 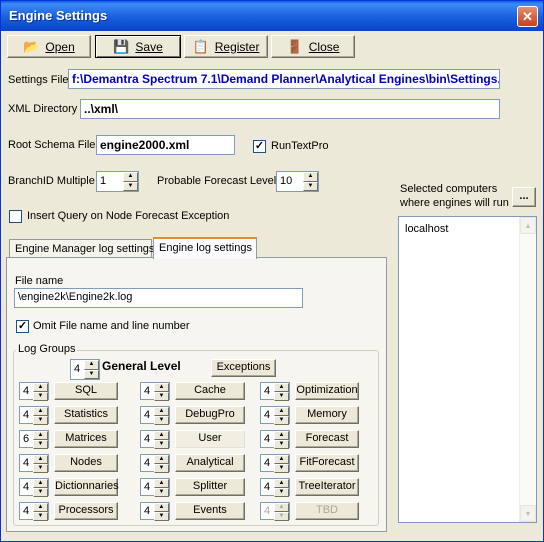 I want to click on sql-level-spinner: 4 ▲ ▼, so click(x=34, y=391).